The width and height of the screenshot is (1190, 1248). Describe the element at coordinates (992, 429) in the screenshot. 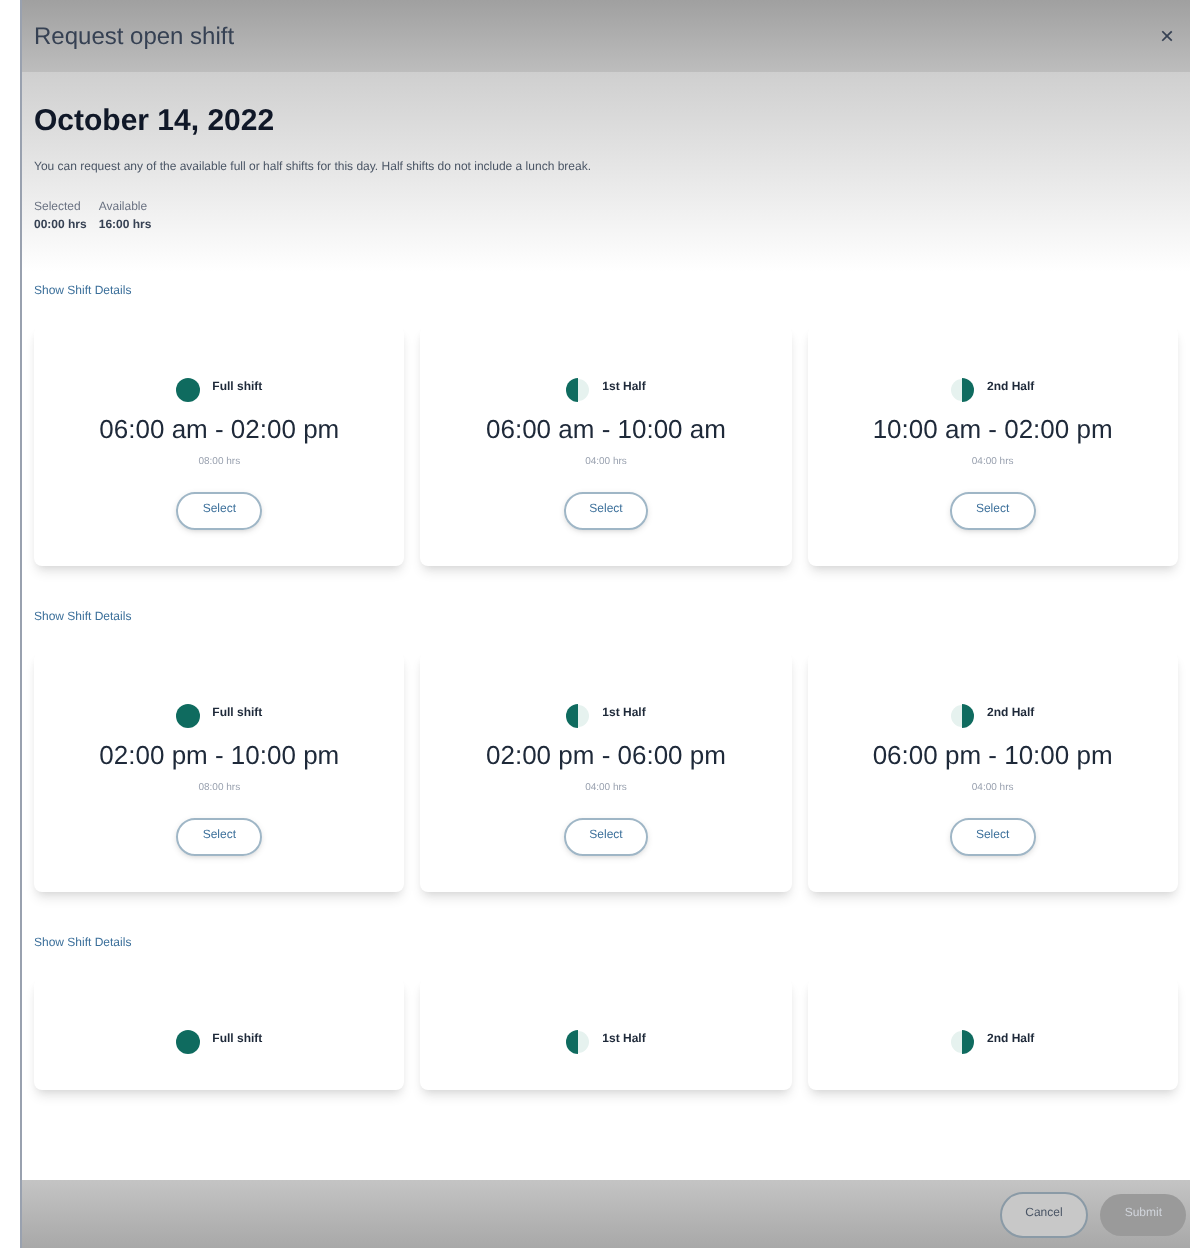

I see `shift-time: 10:00 am - 02:00 pm` at that location.